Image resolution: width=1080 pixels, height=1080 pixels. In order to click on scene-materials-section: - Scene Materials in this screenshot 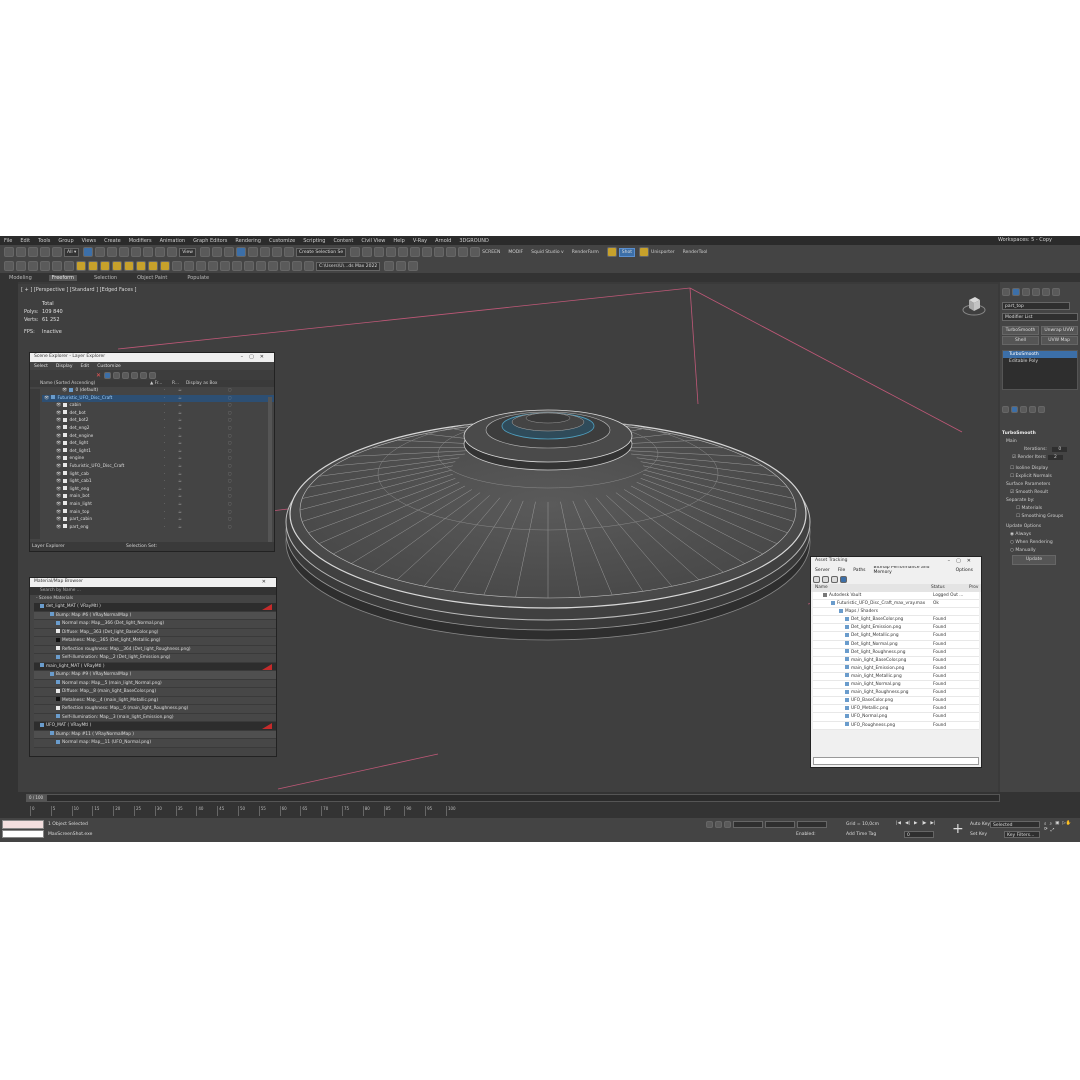, I will do `click(153, 599)`.